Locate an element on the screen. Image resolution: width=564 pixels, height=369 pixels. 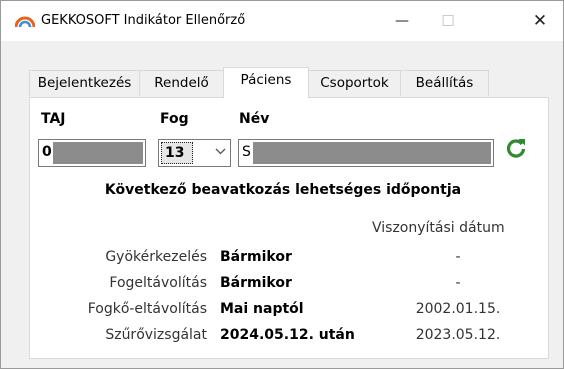
tab-rendelo: Rendelő is located at coordinates (181, 83).